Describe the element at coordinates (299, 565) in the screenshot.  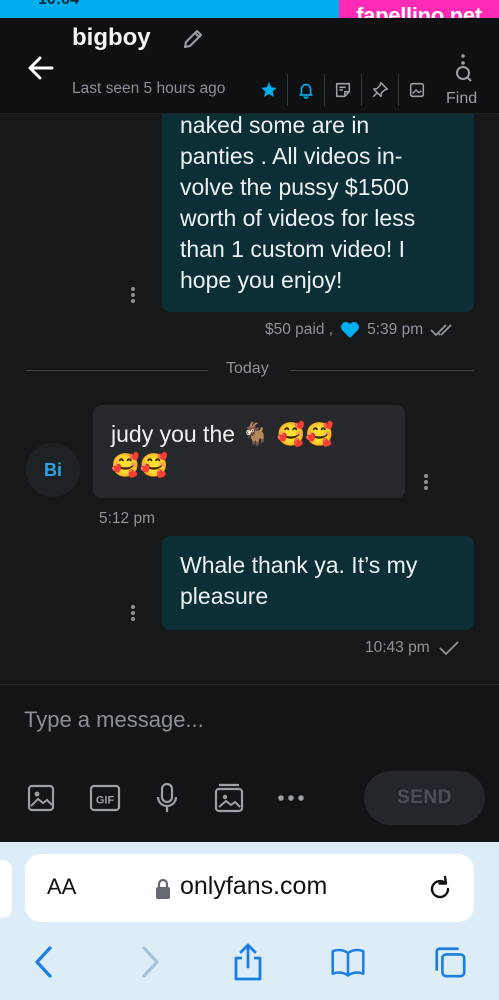
I see `message-line: Whale thank ya. It’s my` at that location.